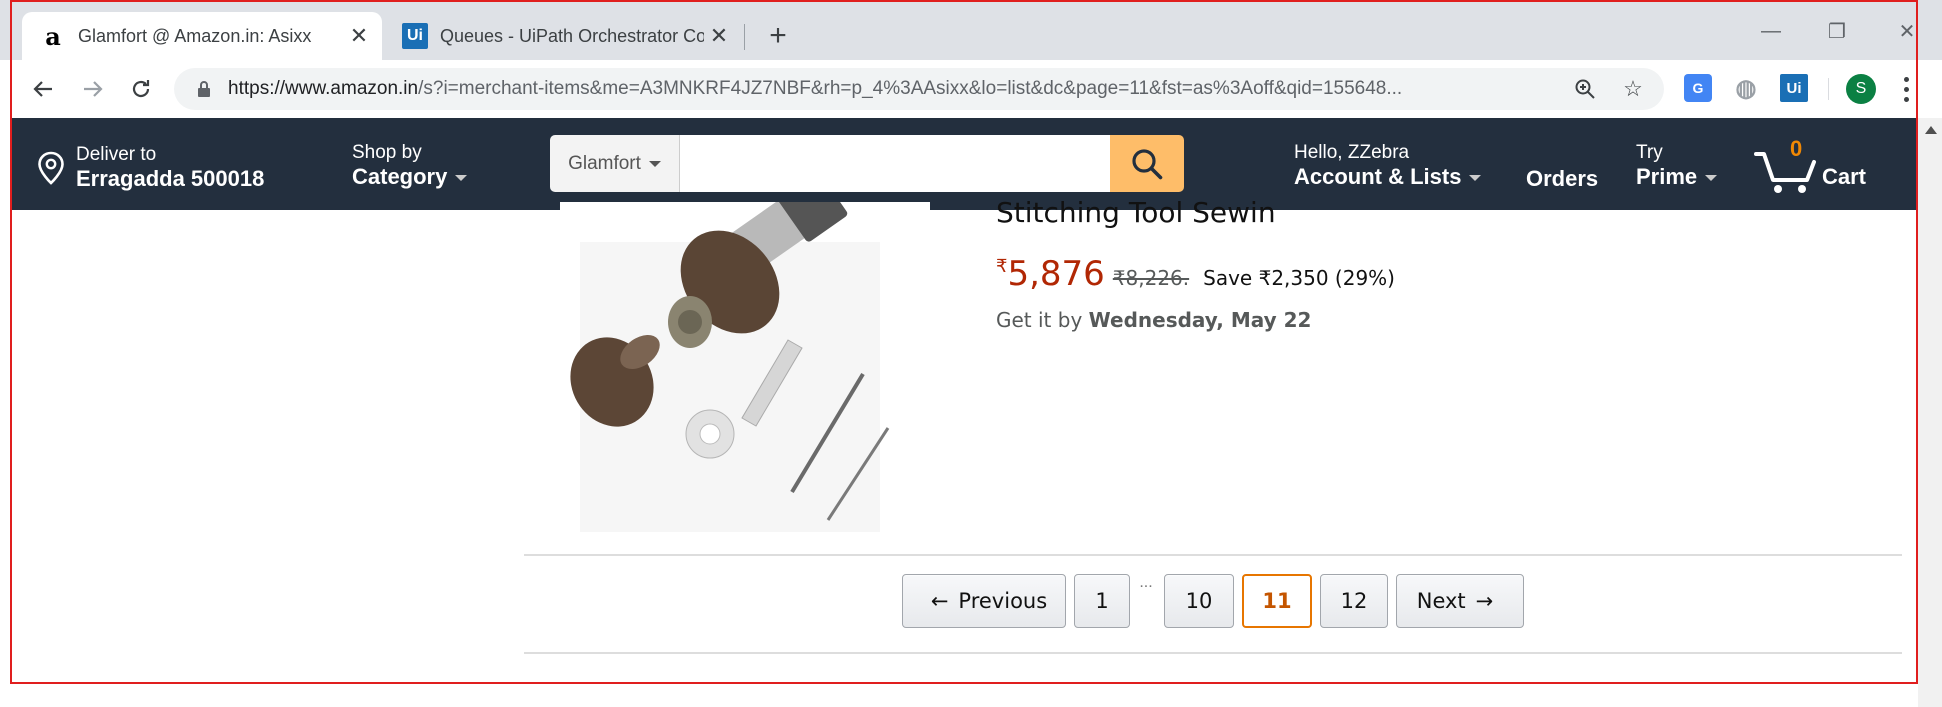 This screenshot has width=1942, height=707. I want to click on tab-title: Queues - UiPath Orchestrator Co, so click(572, 35).